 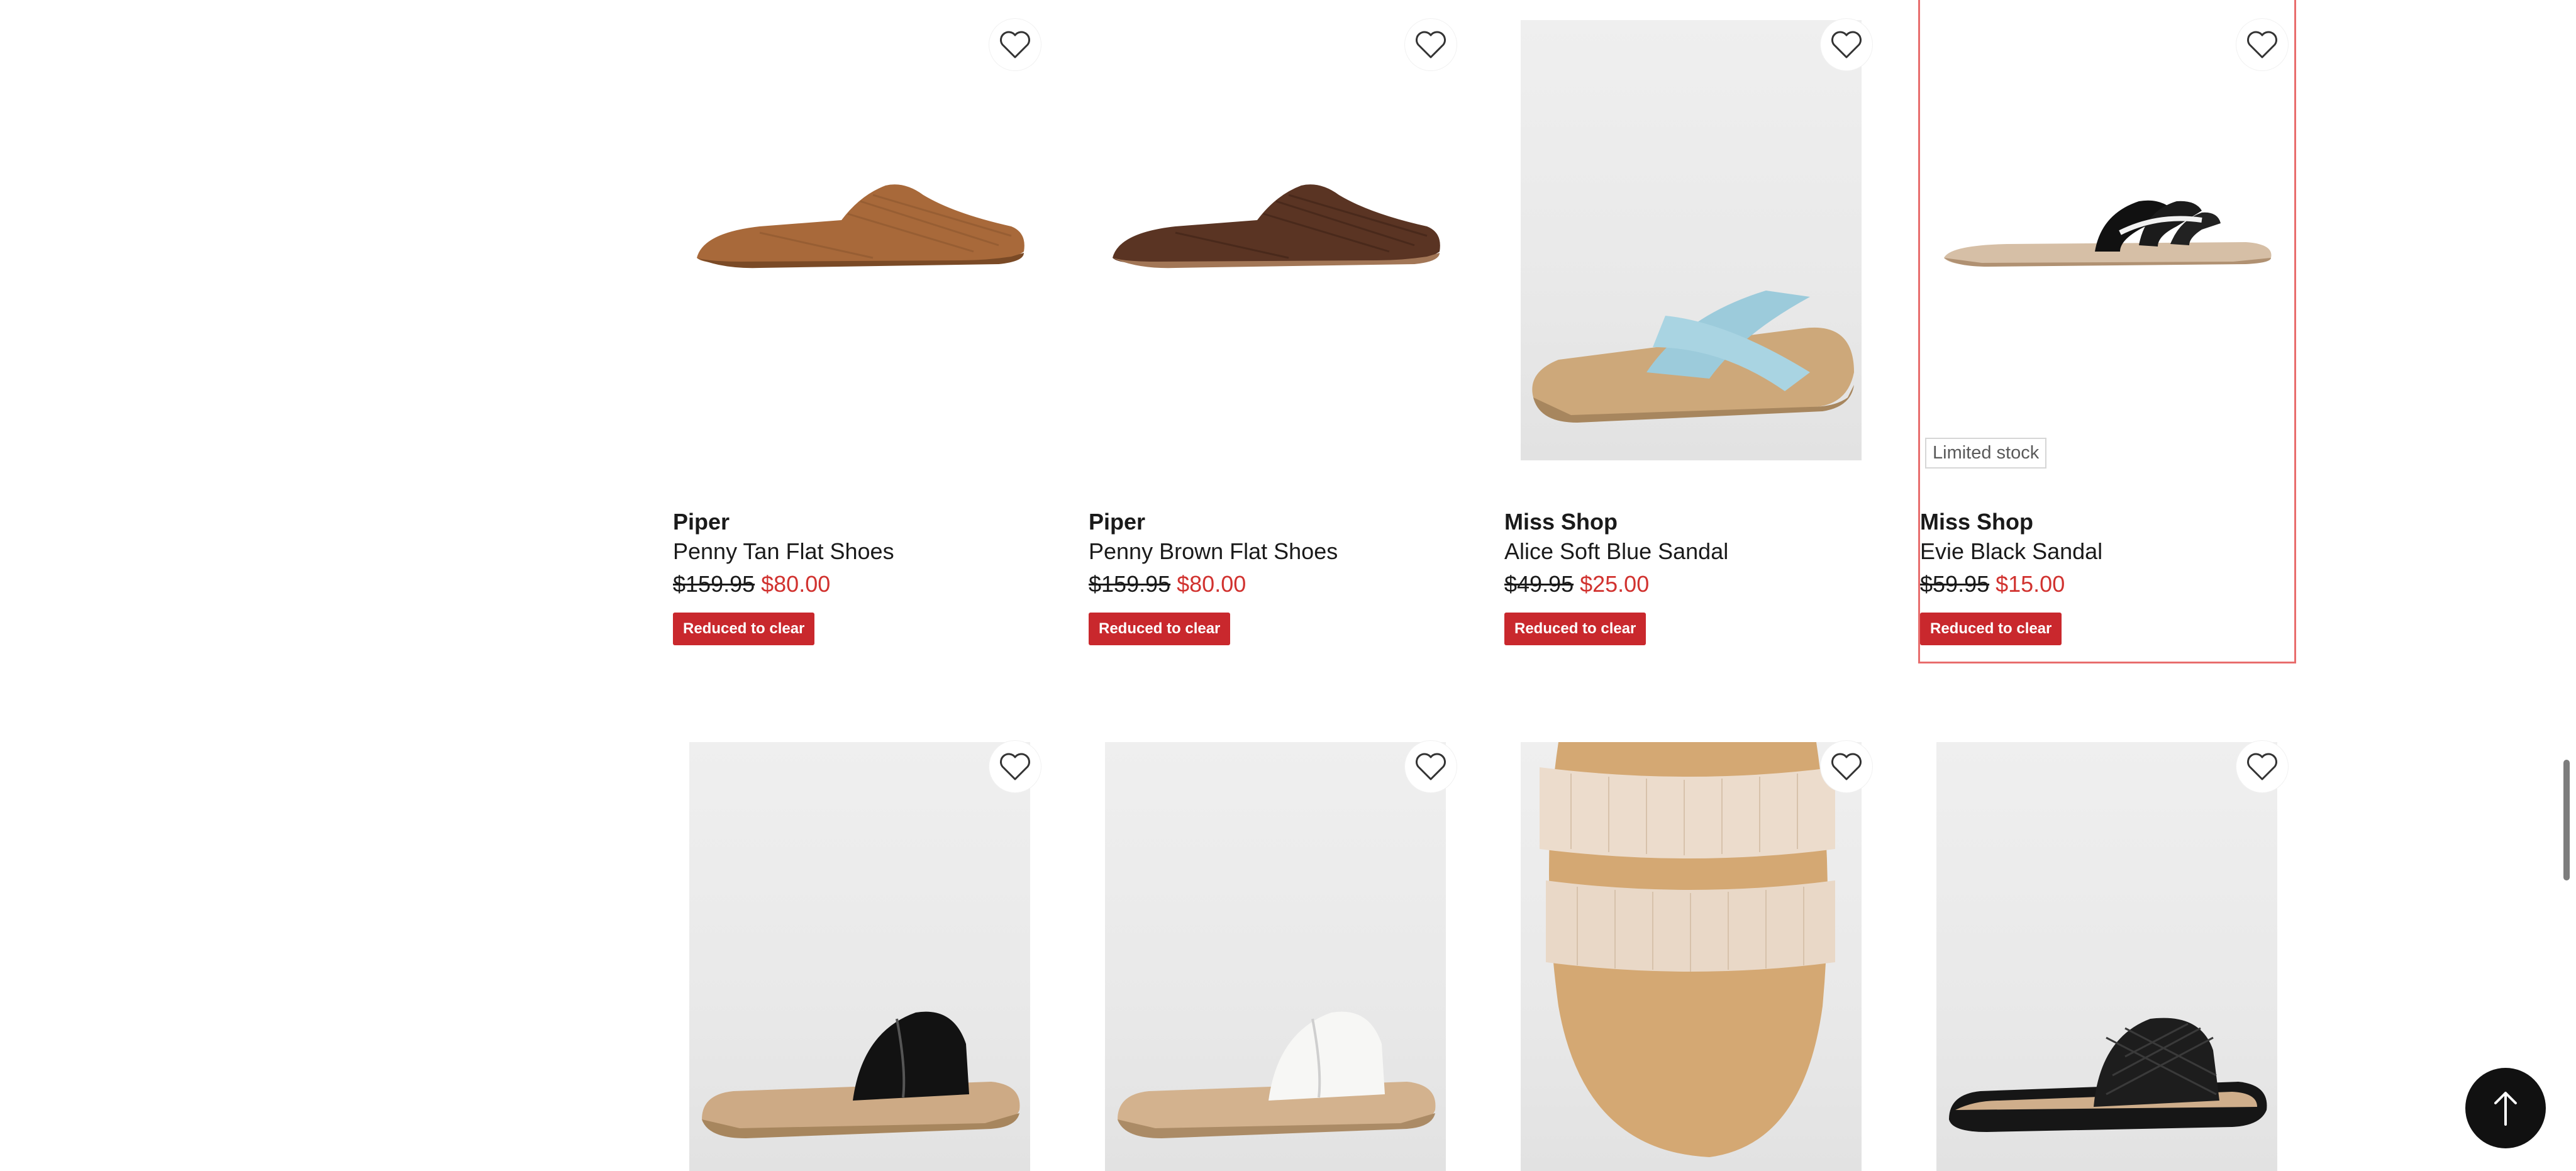 What do you see at coordinates (1687, 949) in the screenshot?
I see `beige-sandal-closeup-image` at bounding box center [1687, 949].